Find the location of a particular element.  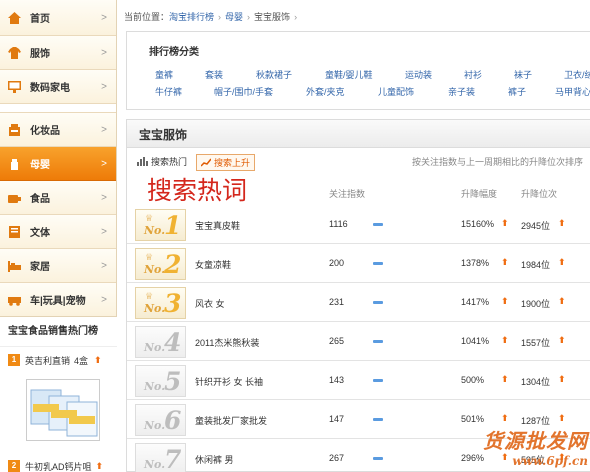

category-link: 牛仔裤 is located at coordinates (168, 91).